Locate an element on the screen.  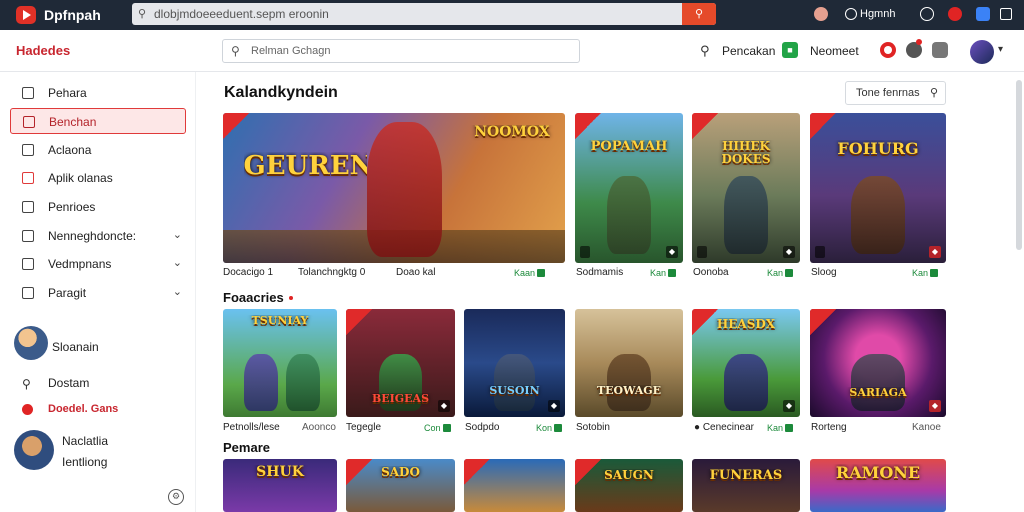
game-logo: BEIGEAS is located at coordinates (400, 399).